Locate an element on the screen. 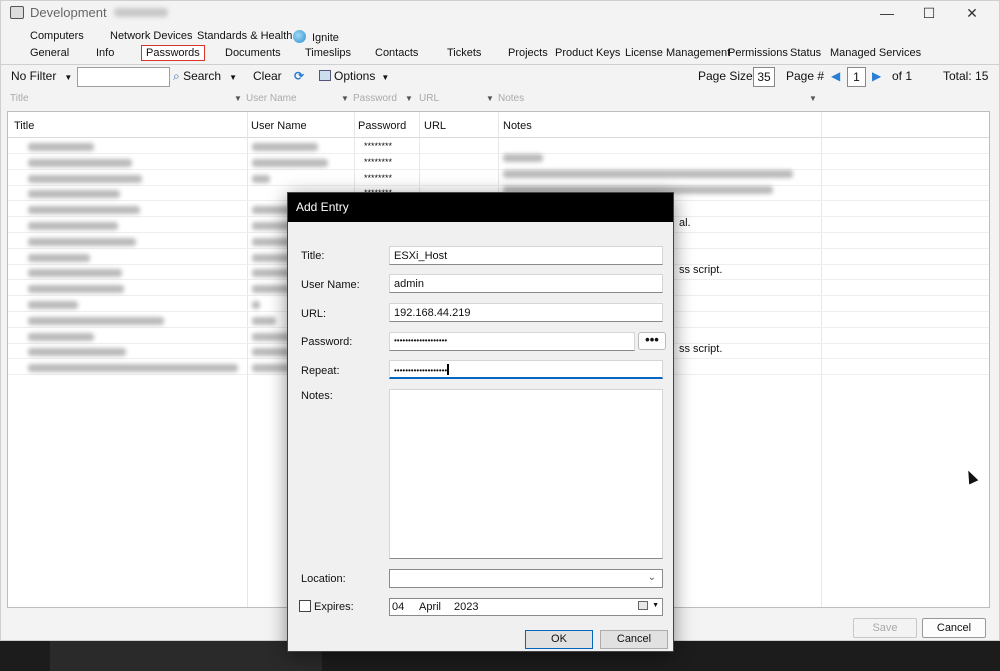 The image size is (1000, 671). refresh-icon: ⟳ is located at coordinates (299, 76).